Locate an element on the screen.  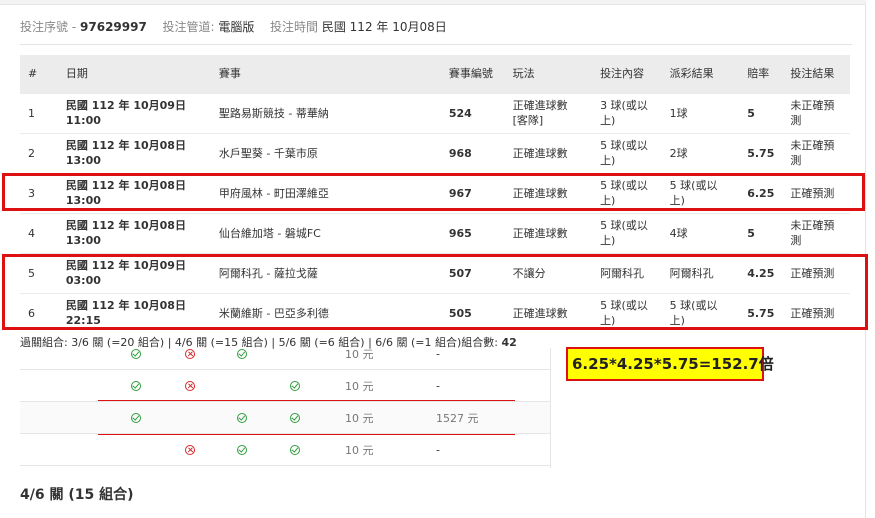
row-play-extra: [客隊] is located at coordinates (528, 120).